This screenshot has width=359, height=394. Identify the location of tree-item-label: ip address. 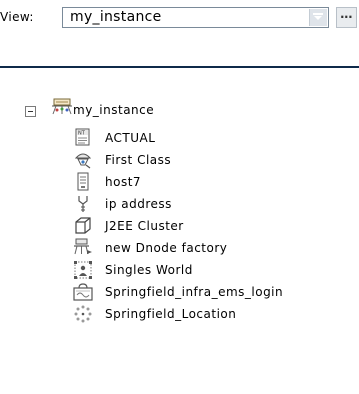
(138, 204).